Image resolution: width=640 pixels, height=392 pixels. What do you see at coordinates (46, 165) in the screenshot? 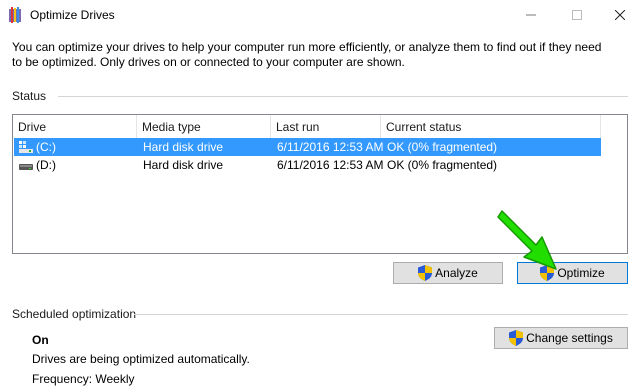
I see `drive-name: (D:)` at bounding box center [46, 165].